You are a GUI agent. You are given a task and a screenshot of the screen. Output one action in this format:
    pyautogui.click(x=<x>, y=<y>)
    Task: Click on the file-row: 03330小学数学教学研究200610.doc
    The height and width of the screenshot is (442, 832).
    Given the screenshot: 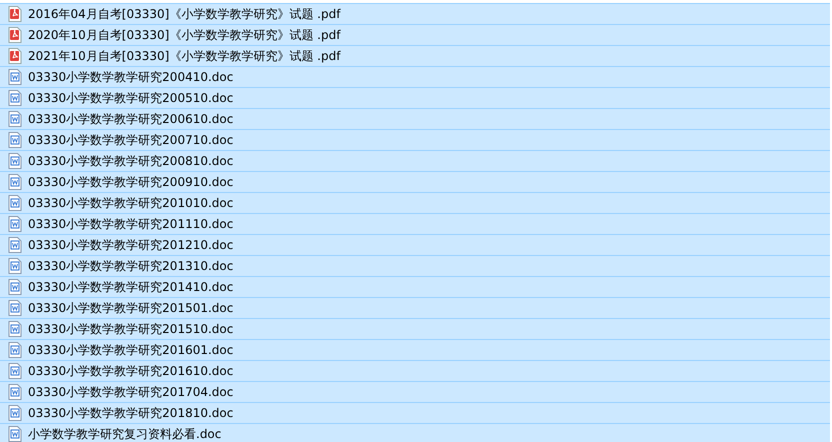 What is the action you would take?
    pyautogui.click(x=415, y=118)
    